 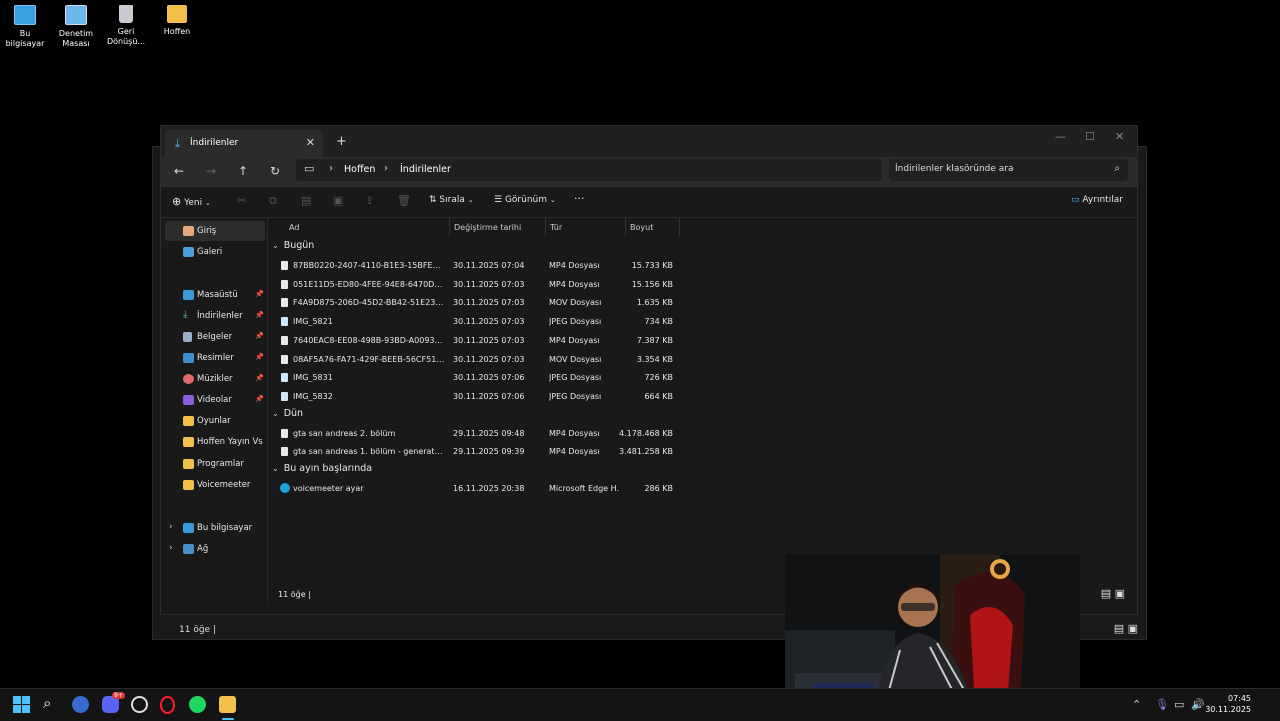 I want to click on obs-icon, so click(x=139, y=704).